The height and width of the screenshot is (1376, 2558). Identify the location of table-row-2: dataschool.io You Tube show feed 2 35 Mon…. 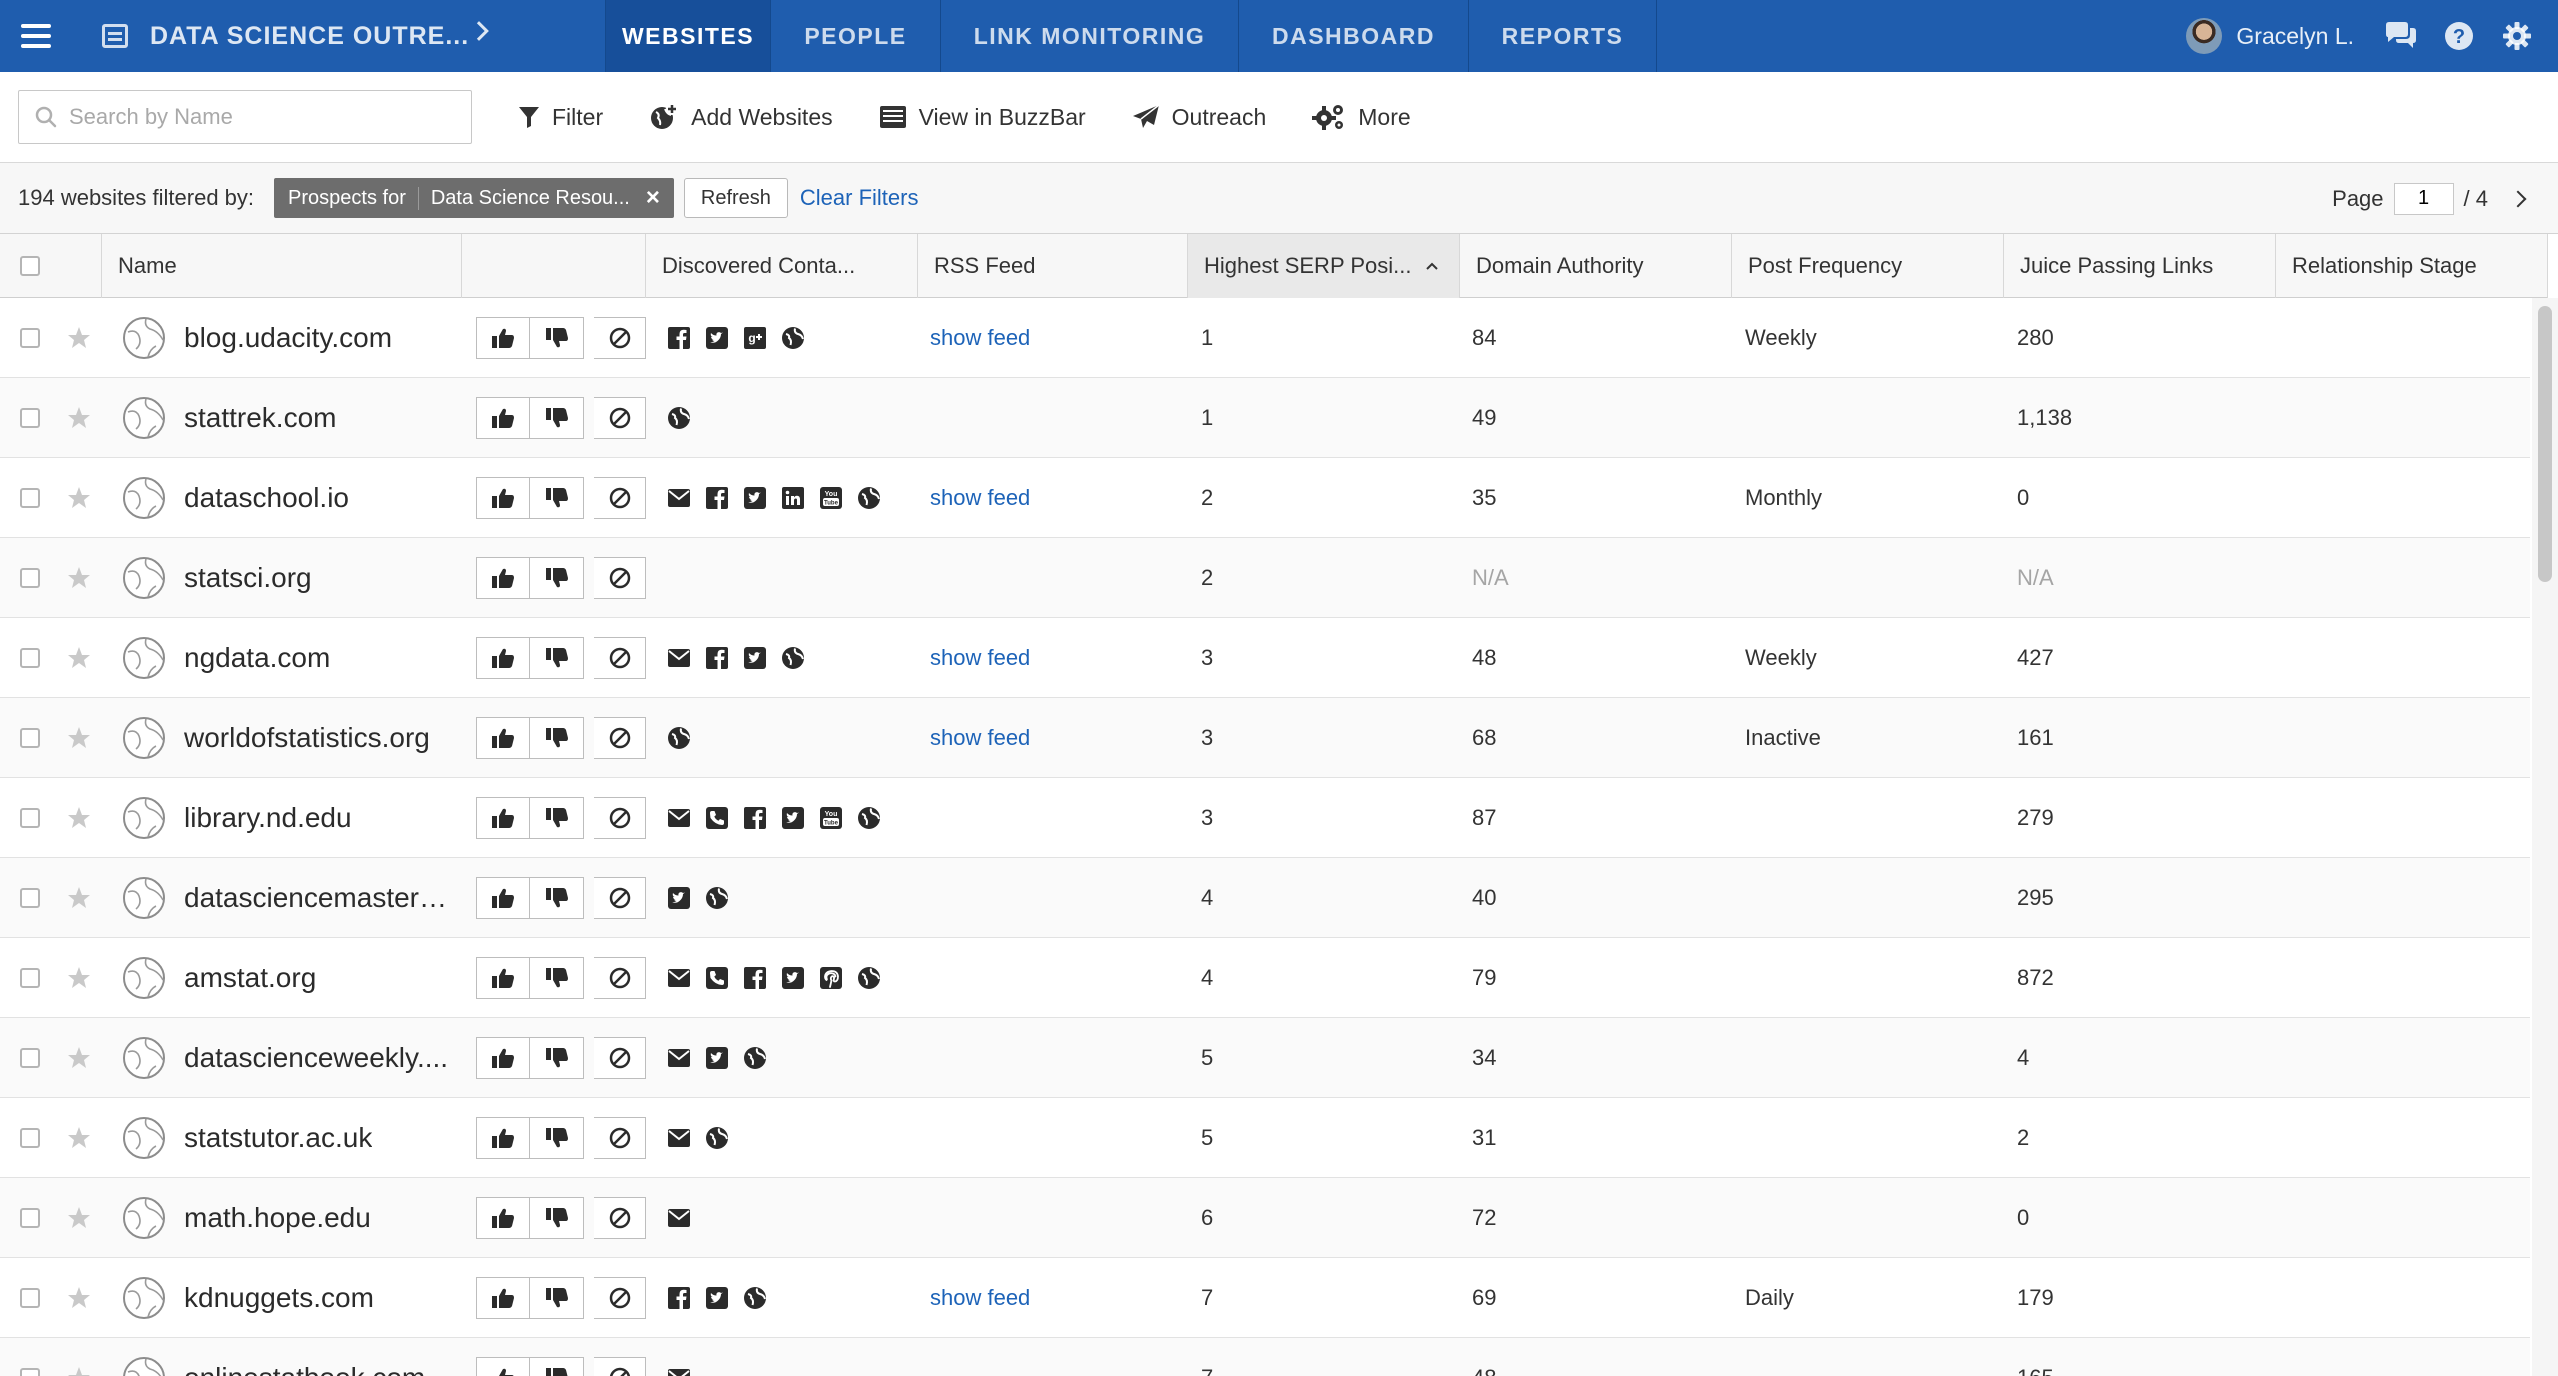
(1265, 498).